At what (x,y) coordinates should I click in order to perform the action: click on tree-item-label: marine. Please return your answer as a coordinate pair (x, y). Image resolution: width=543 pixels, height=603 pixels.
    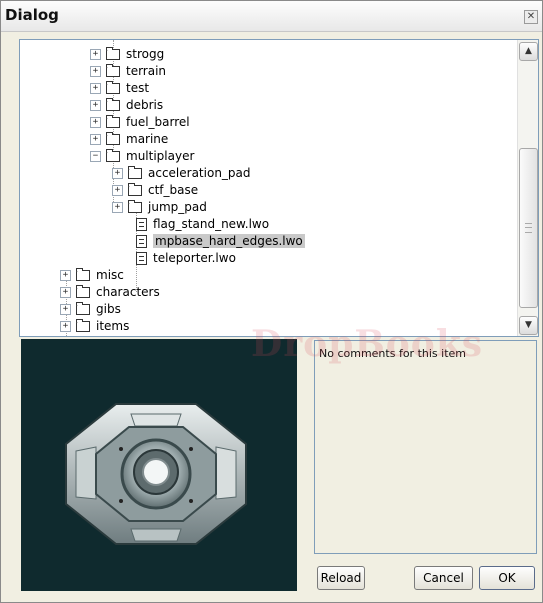
    Looking at the image, I should click on (147, 139).